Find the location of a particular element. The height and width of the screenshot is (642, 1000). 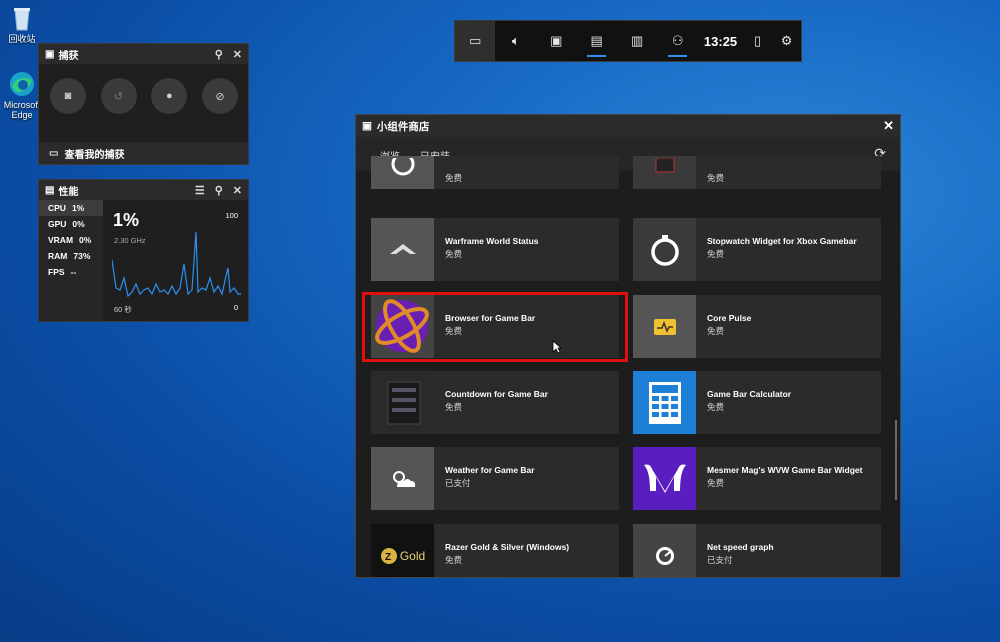

widget-name: Stopwatch Widget for Xbox Gamebar is located at coordinates (782, 241).